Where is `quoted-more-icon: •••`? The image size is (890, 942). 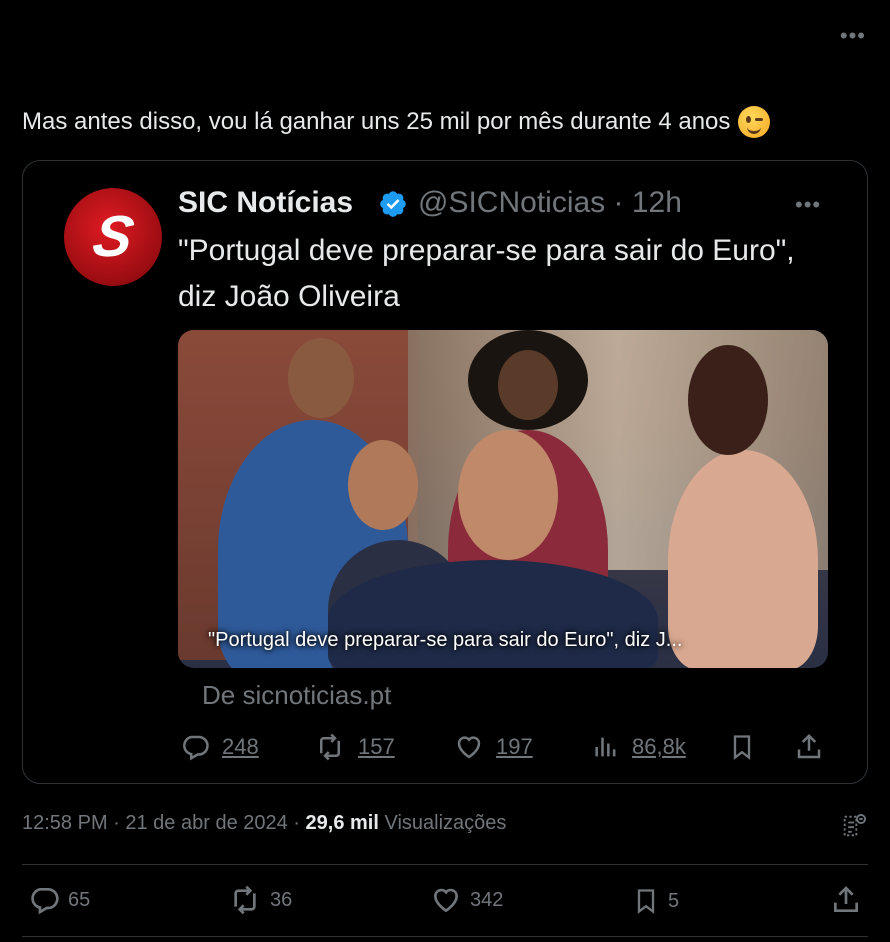 quoted-more-icon: ••• is located at coordinates (808, 205).